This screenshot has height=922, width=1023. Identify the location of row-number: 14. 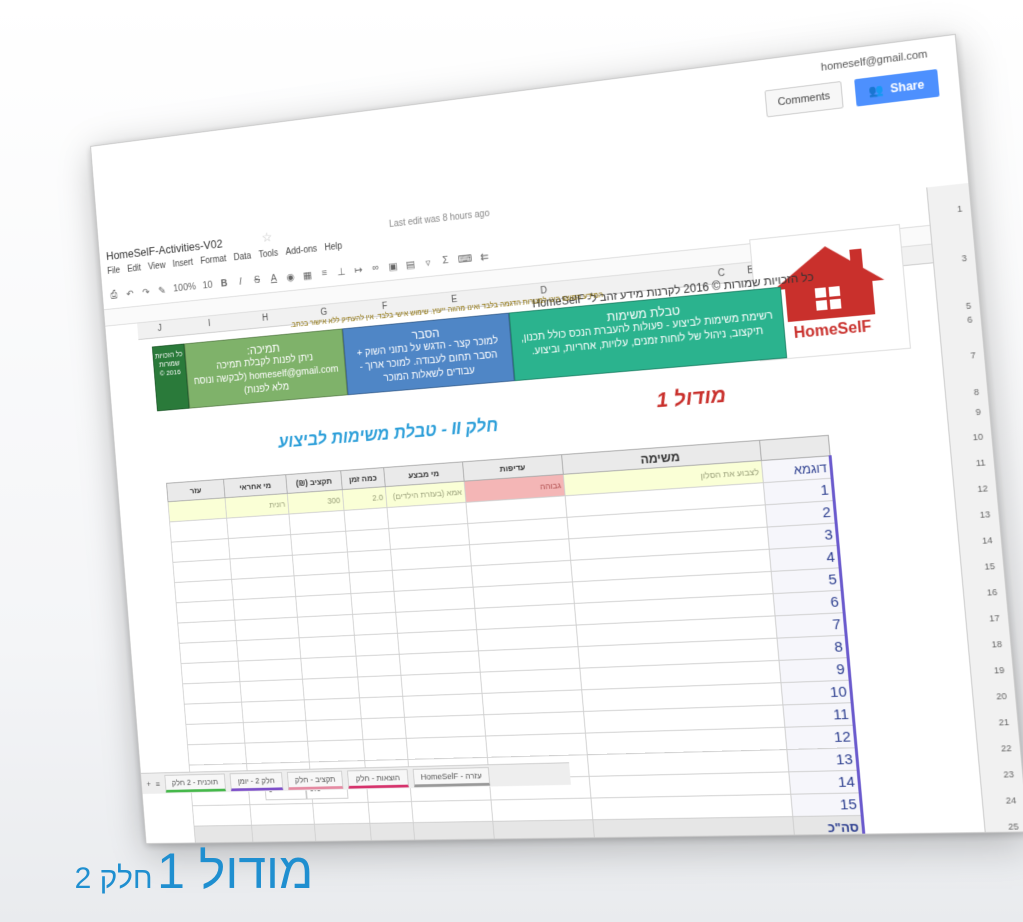
(987, 540).